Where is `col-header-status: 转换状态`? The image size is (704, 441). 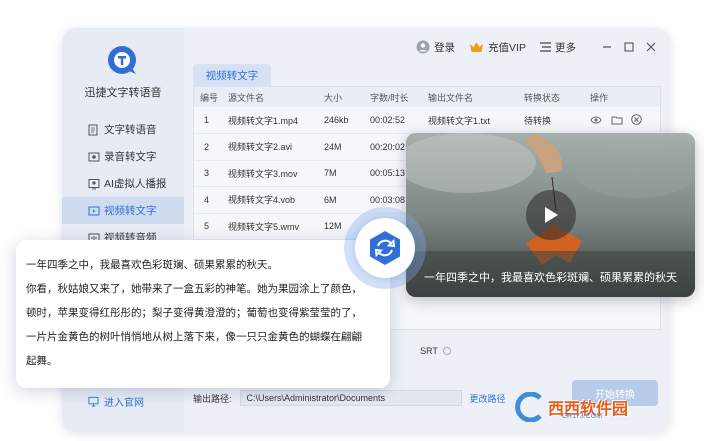
col-header-status: 转换状态 is located at coordinates (551, 97).